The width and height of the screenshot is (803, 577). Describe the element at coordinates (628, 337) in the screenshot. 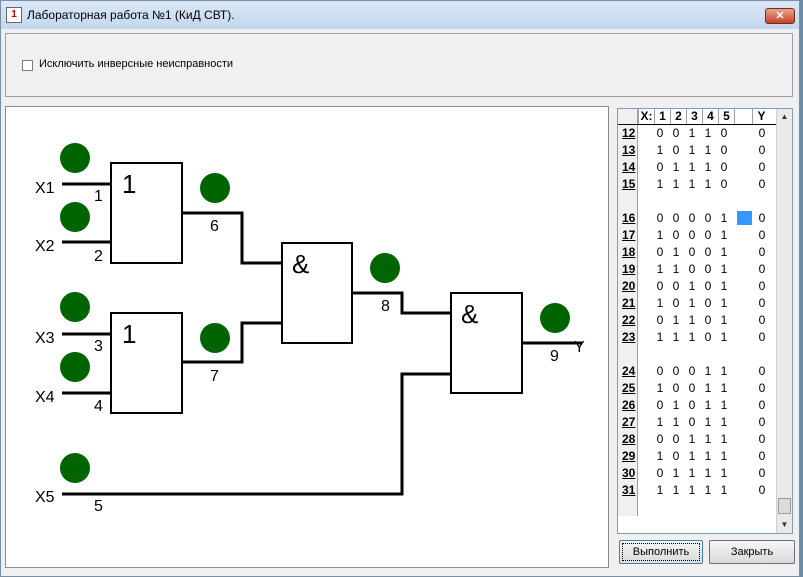

I see `row-number: 23` at that location.